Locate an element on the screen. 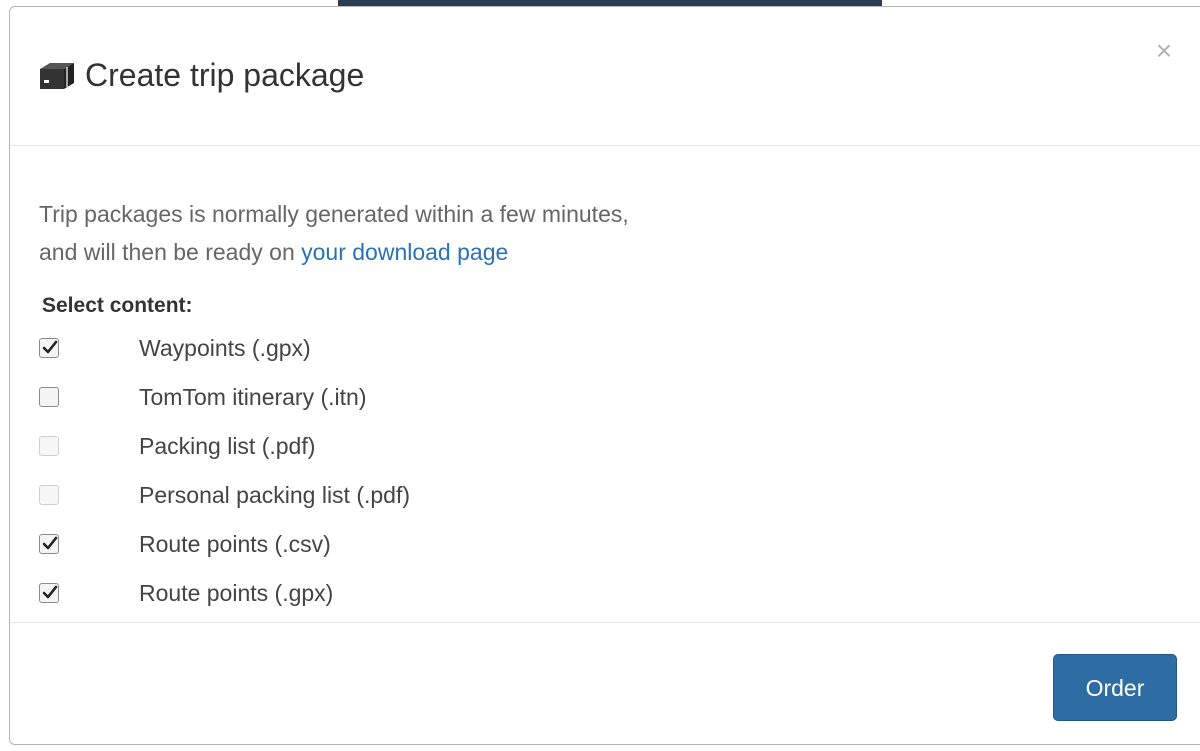  content-option-label: Packing list (.pdf) is located at coordinates (227, 446).